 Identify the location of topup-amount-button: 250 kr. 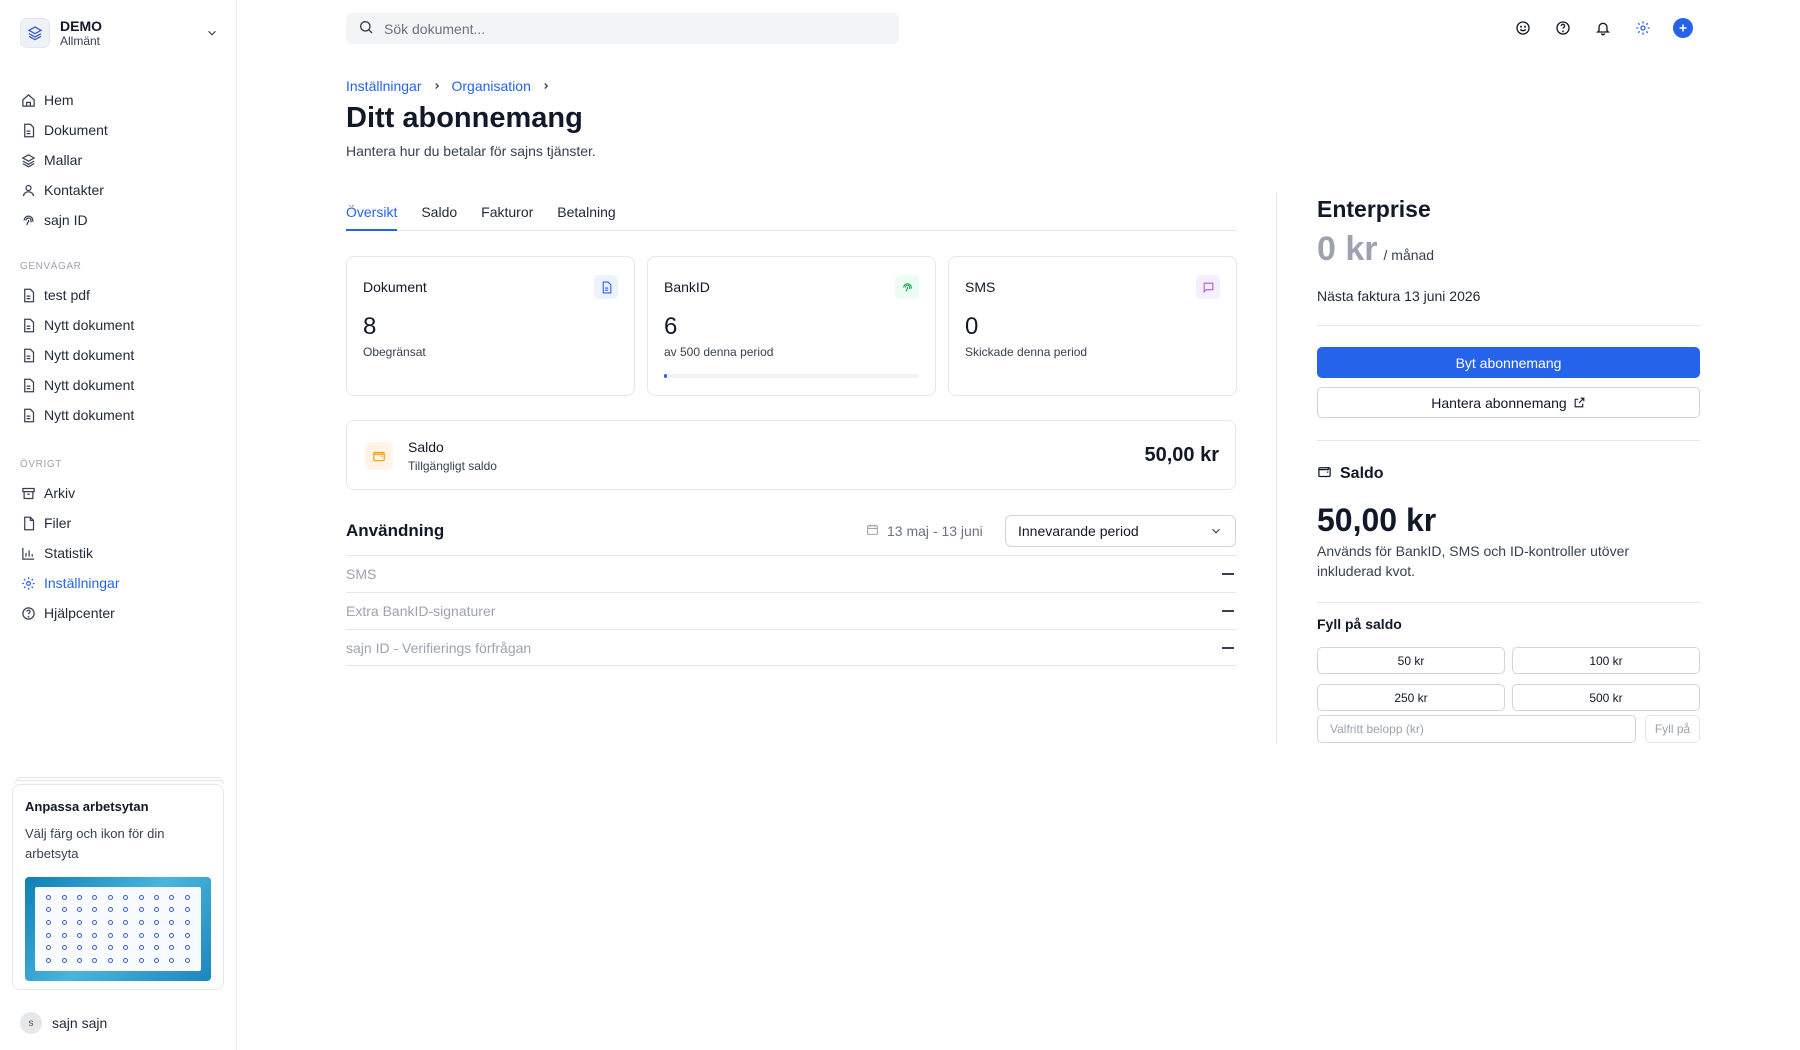
(1411, 697).